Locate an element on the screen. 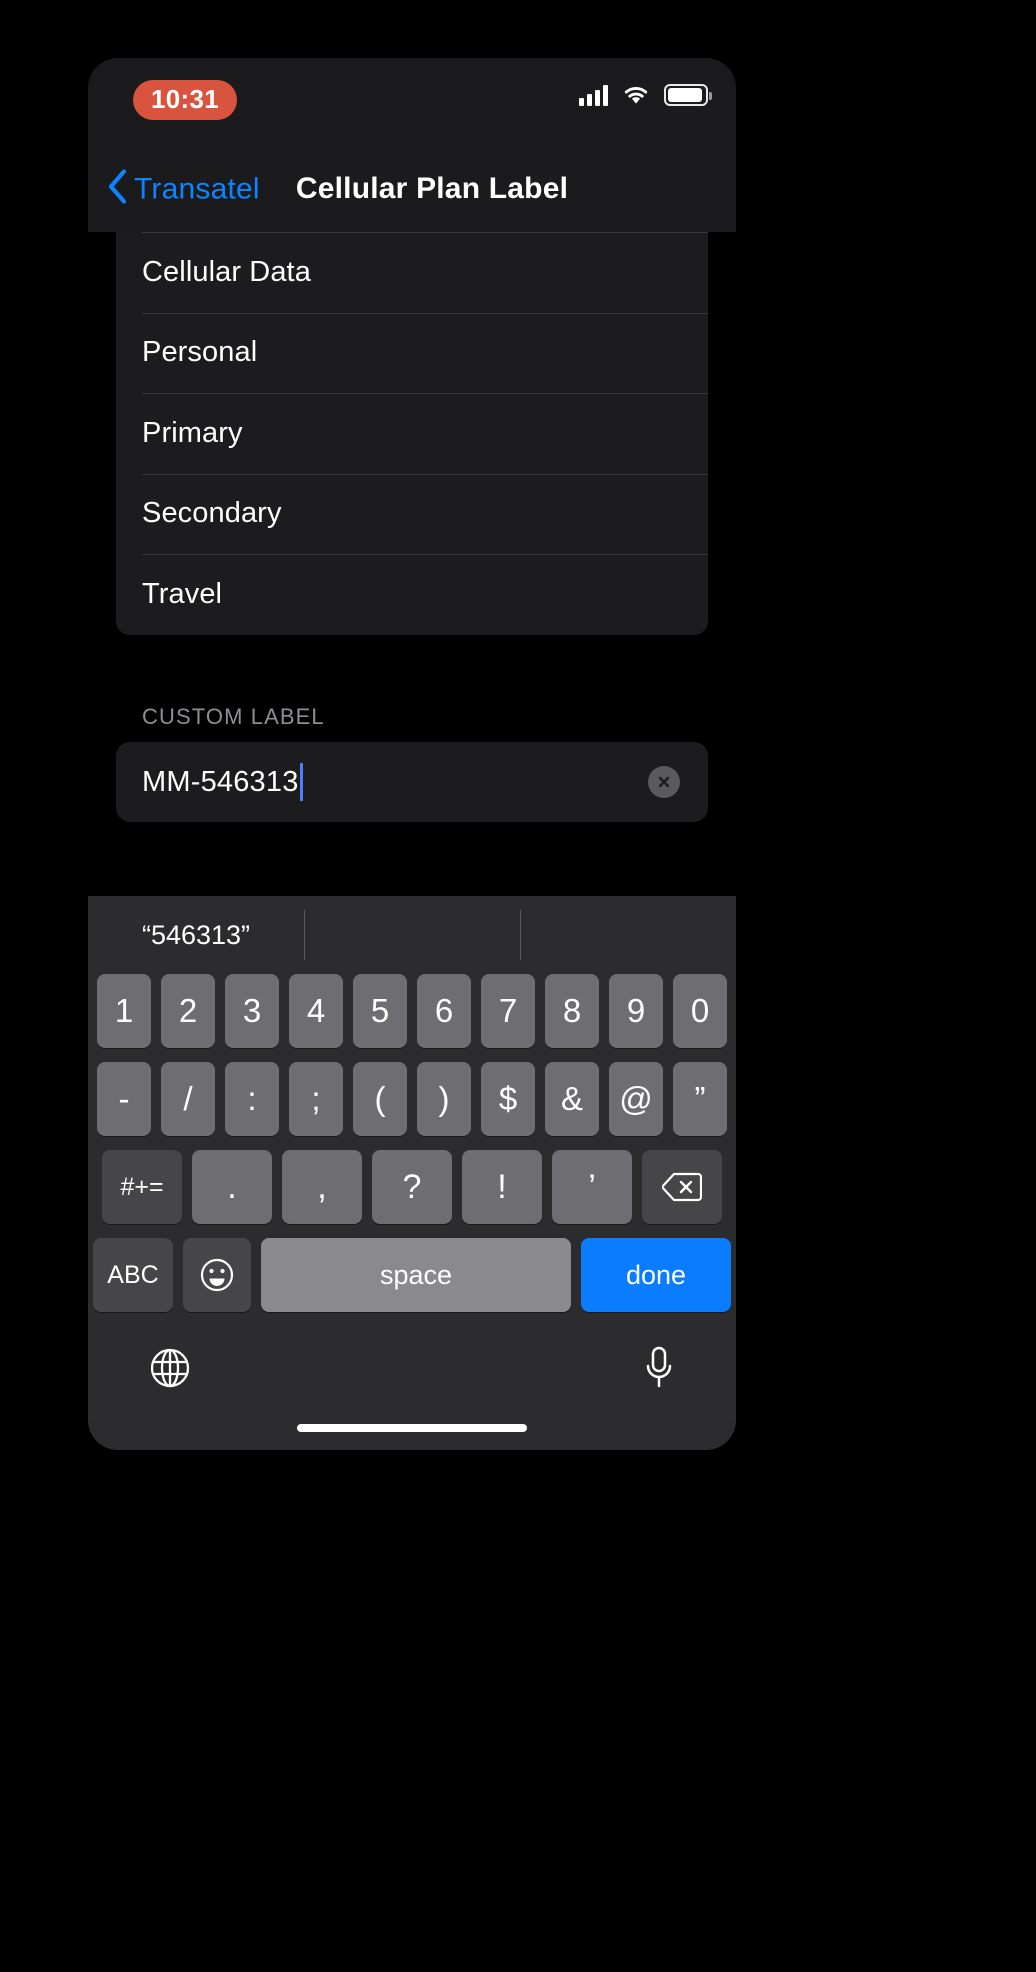 This screenshot has width=1036, height=1972. page-title: Cellular Plan Label is located at coordinates (432, 188).